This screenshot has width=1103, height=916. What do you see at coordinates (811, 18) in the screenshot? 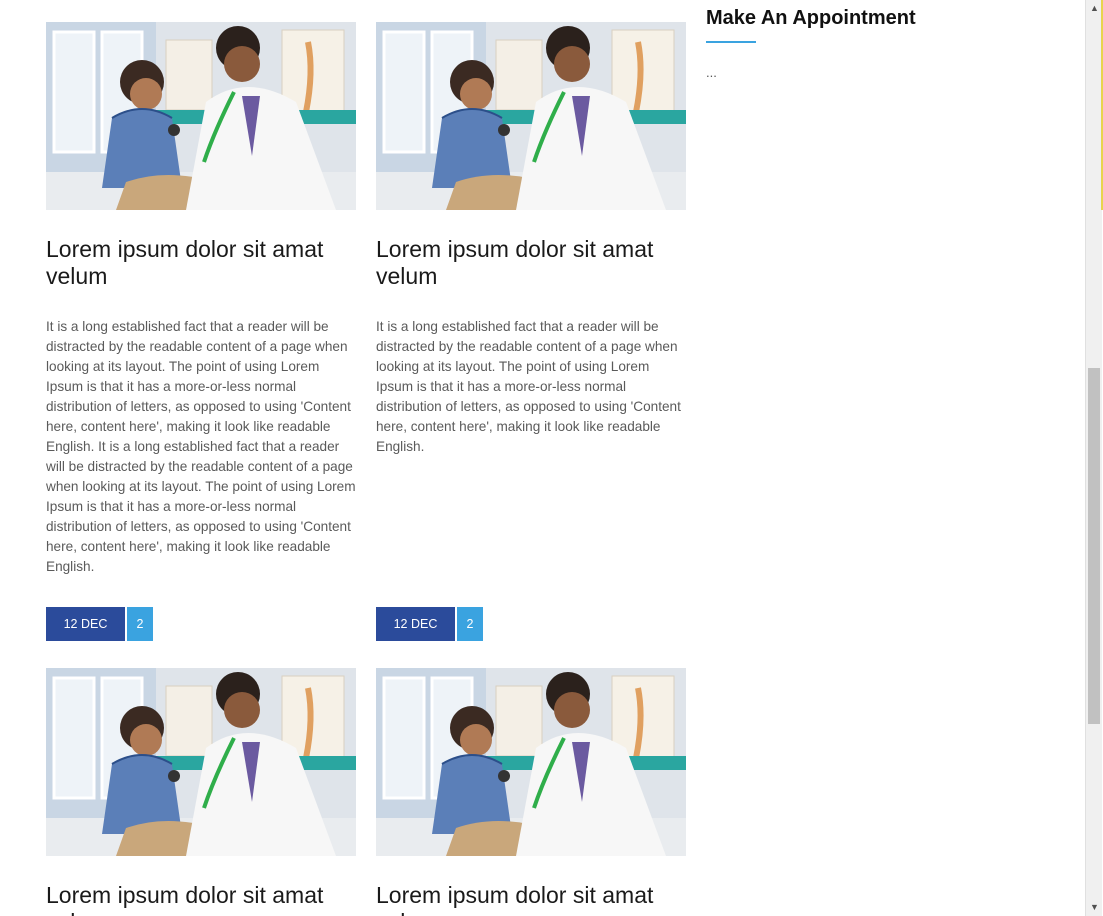
I see `appointment-heading: Make An Appointment` at bounding box center [811, 18].